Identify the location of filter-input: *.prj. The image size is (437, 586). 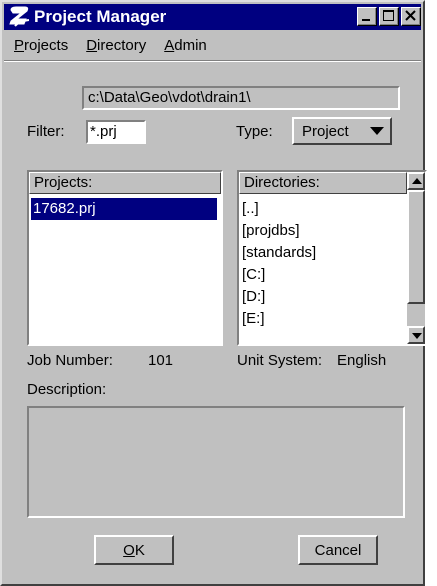
(116, 132).